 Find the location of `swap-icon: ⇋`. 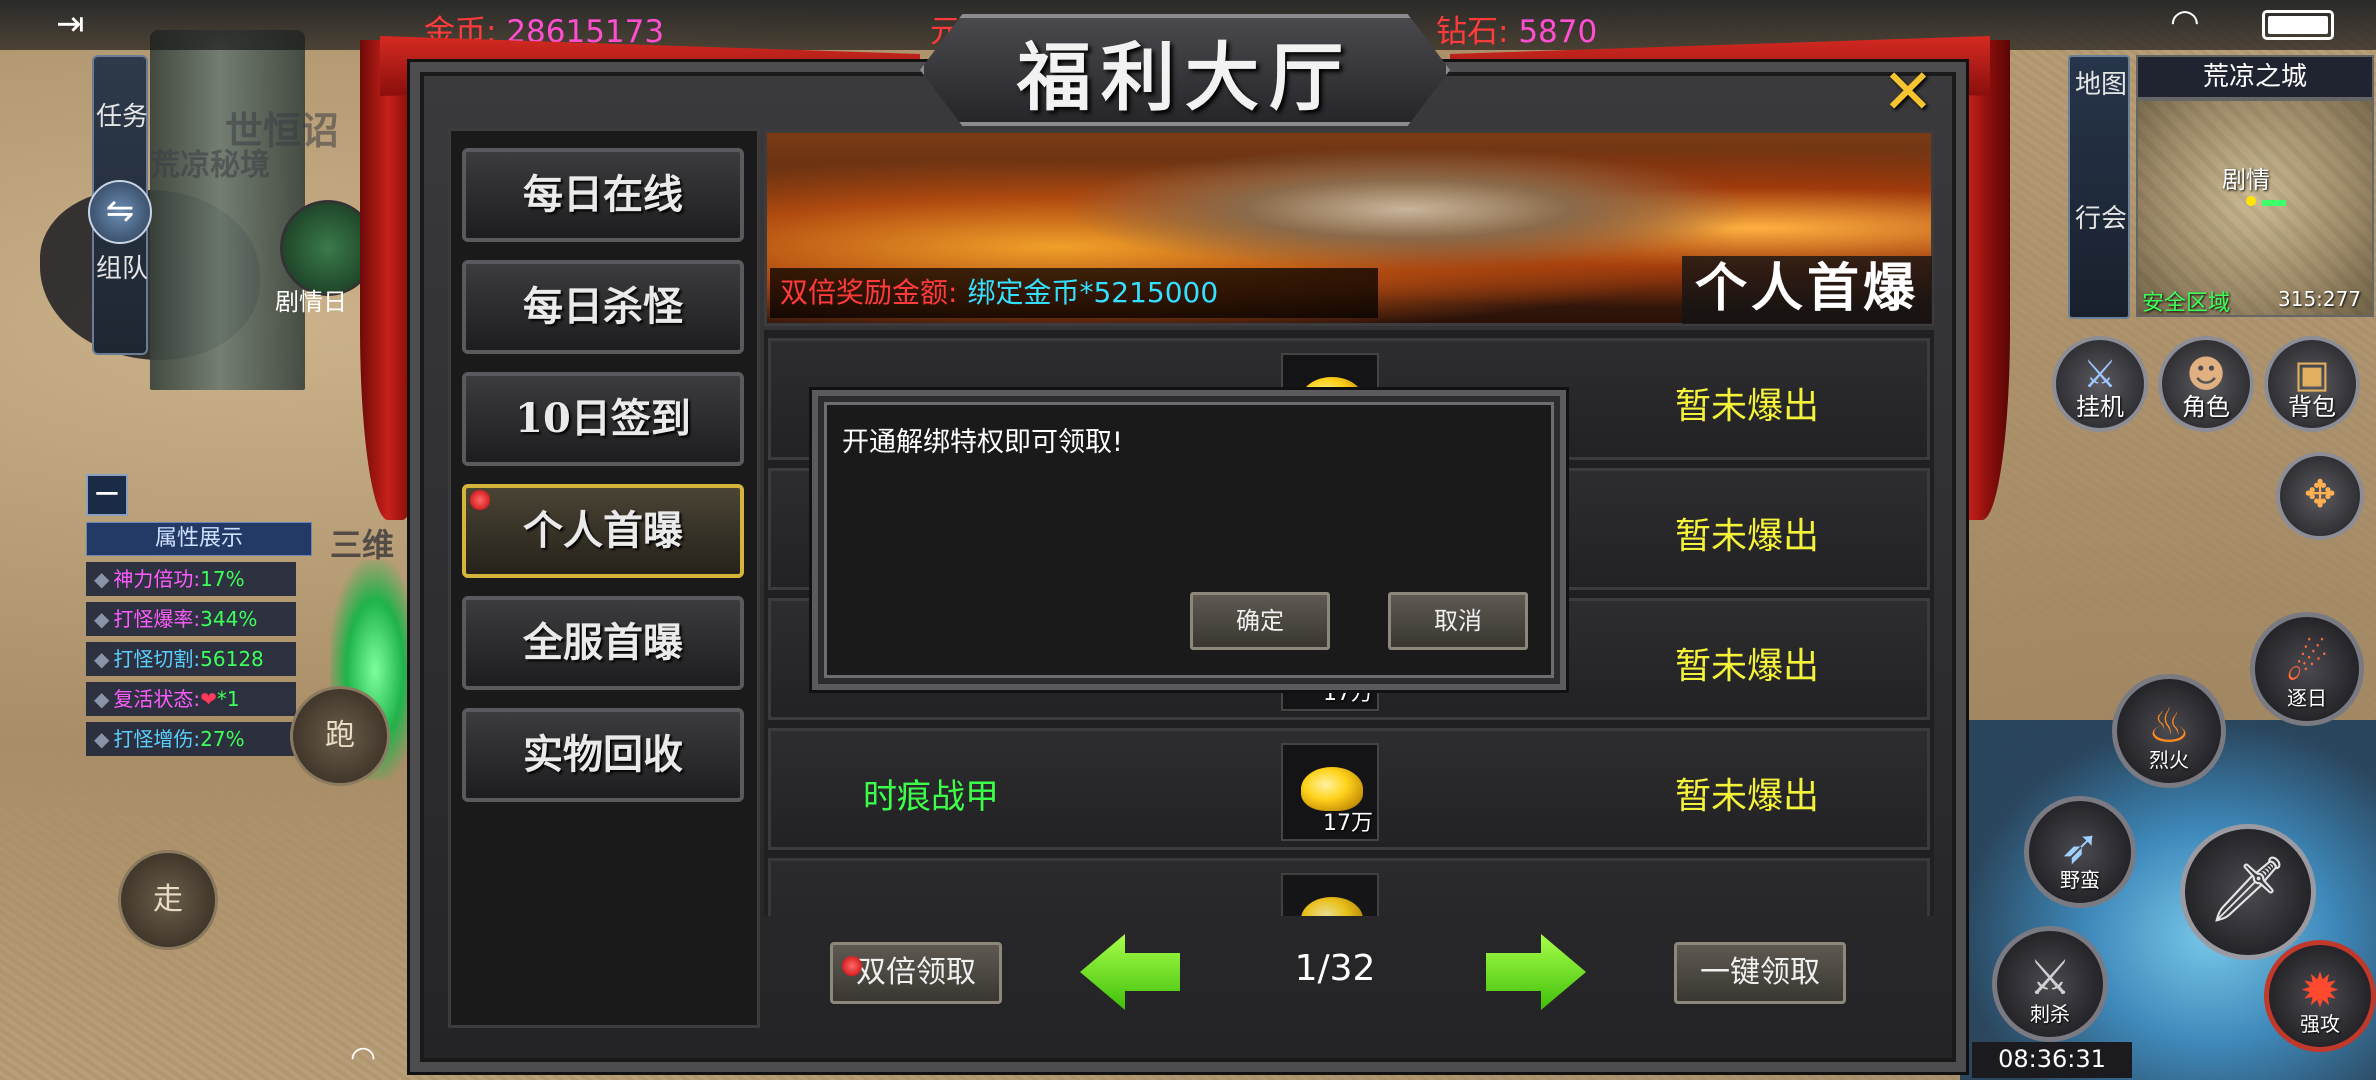

swap-icon: ⇋ is located at coordinates (120, 212).